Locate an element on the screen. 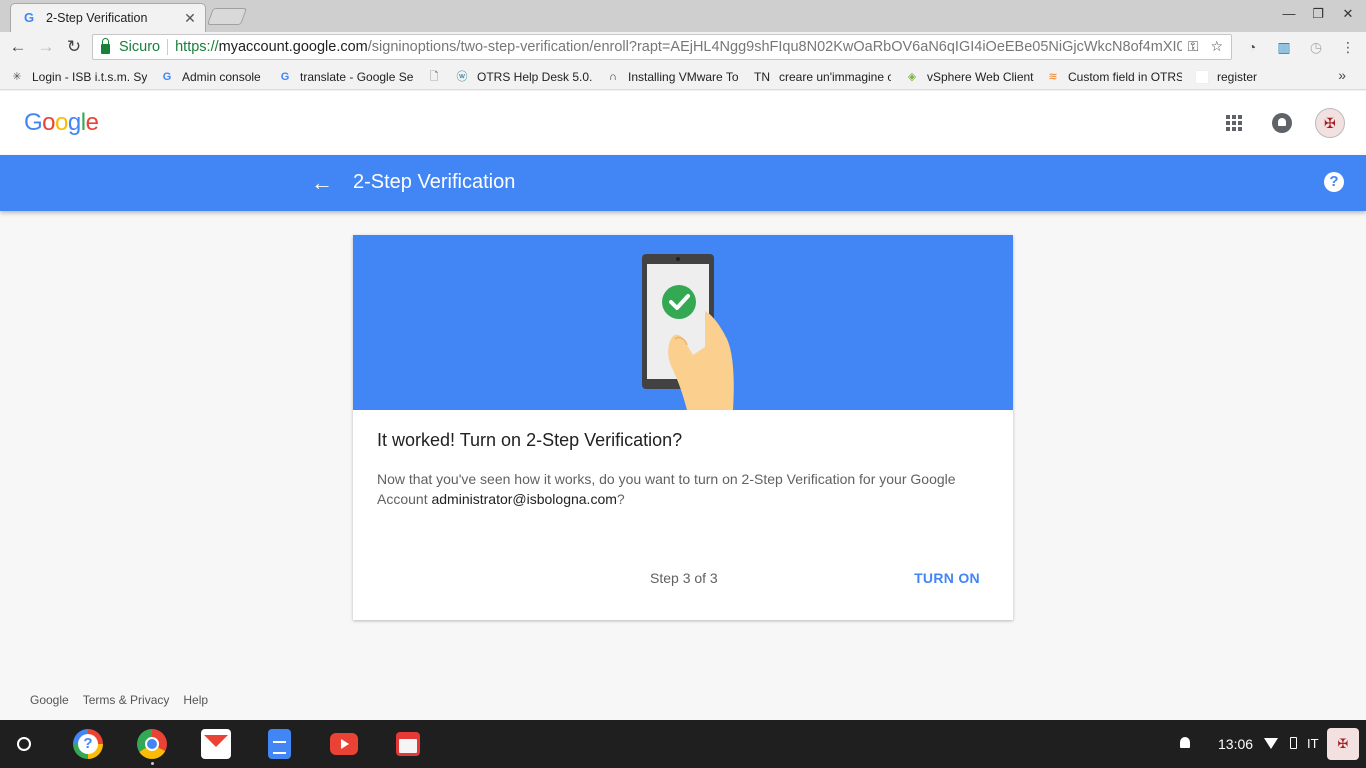 The image size is (1366, 768). check-circle-icon is located at coordinates (679, 302).